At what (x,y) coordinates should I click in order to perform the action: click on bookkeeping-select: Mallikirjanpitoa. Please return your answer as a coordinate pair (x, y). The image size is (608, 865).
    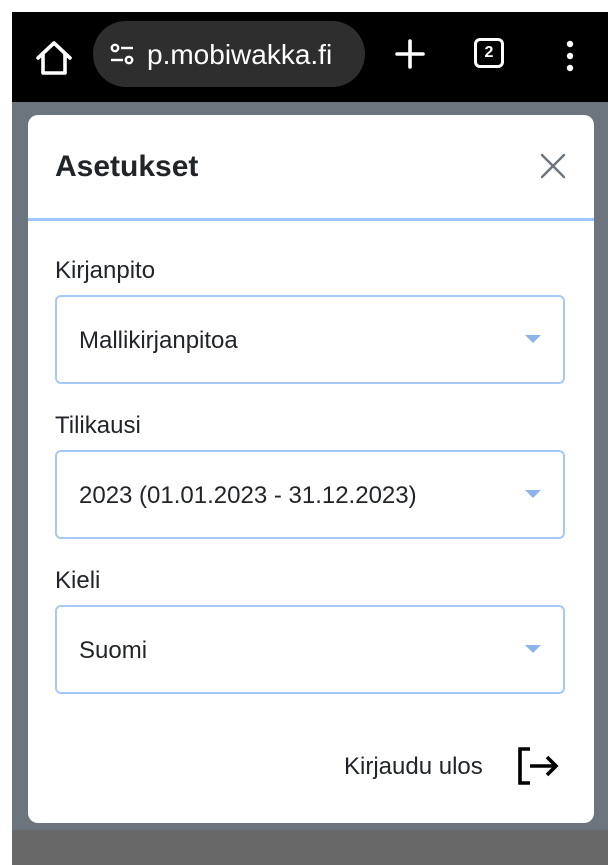
    Looking at the image, I should click on (310, 339).